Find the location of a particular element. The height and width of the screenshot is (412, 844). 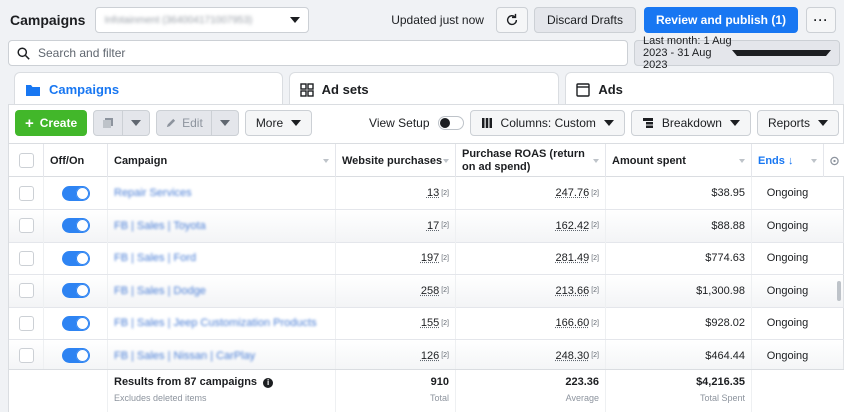

columns-button: Columns: Custom is located at coordinates (547, 123).